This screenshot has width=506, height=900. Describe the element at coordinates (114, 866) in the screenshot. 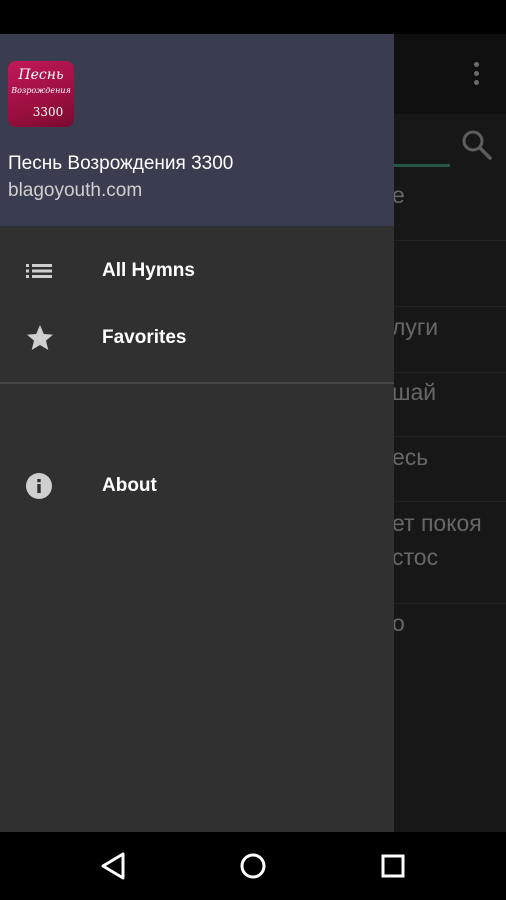

I see `back-icon` at that location.